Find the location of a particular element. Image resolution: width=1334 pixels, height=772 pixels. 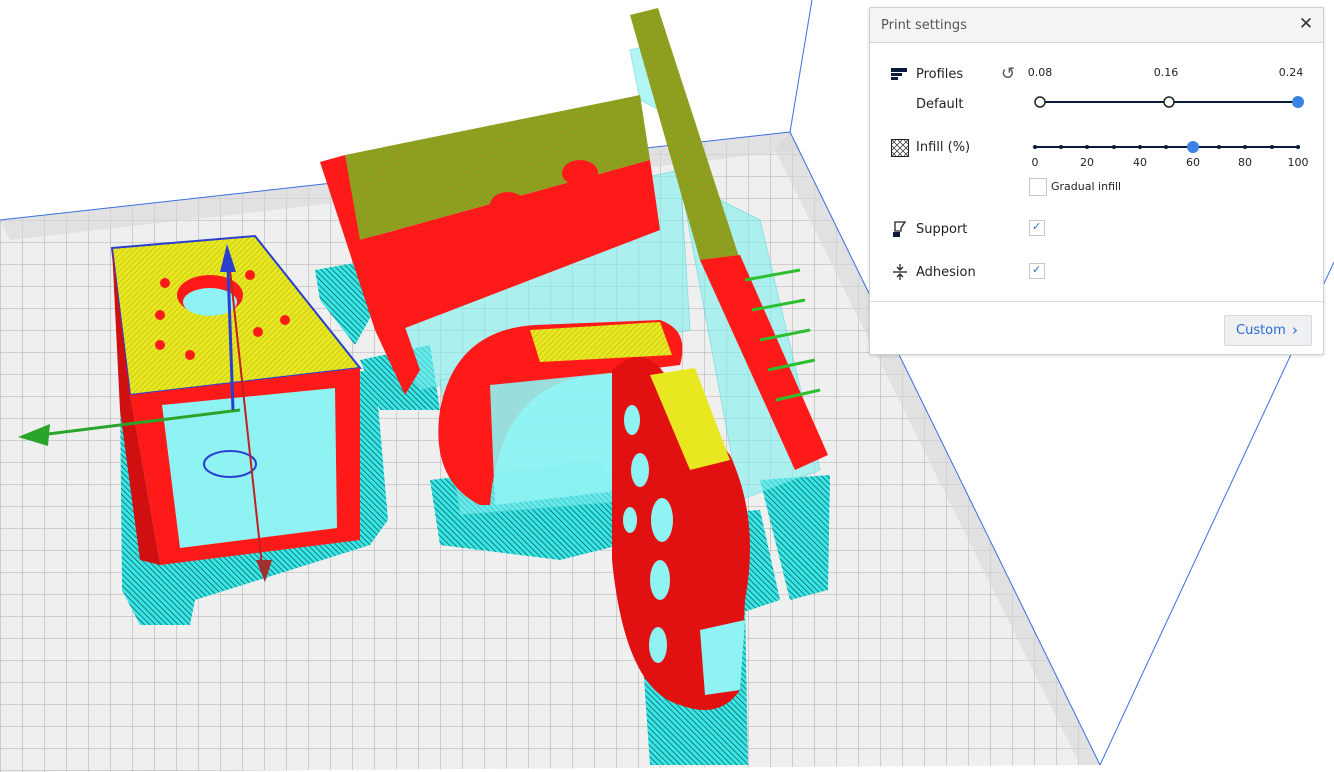

profile-option-0.16 is located at coordinates (1169, 102).